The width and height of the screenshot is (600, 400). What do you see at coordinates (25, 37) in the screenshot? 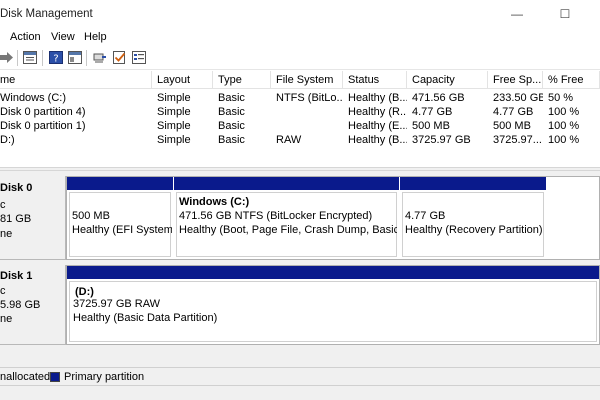
I see `menu-action: Action` at bounding box center [25, 37].